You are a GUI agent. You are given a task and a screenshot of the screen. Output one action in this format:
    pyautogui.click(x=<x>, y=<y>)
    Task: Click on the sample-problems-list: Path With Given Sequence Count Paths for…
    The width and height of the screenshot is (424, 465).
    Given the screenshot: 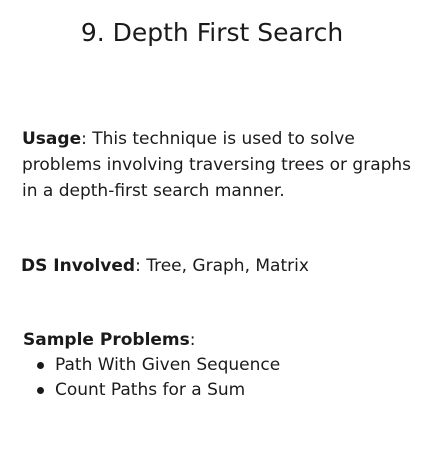 What is the action you would take?
    pyautogui.click(x=221, y=378)
    